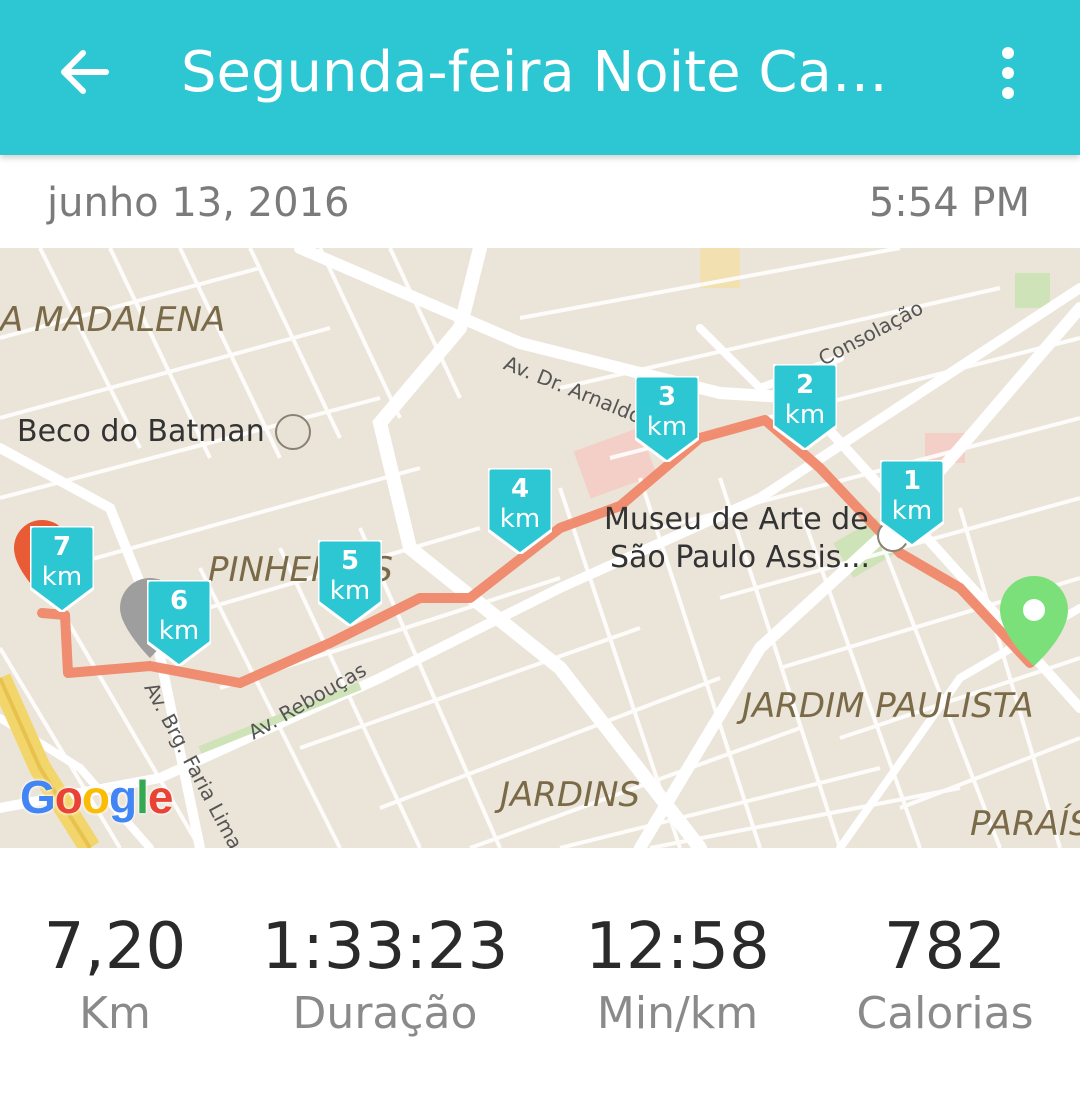 The width and height of the screenshot is (1080, 1096). I want to click on stat-calories: 782 Calorias, so click(945, 977).